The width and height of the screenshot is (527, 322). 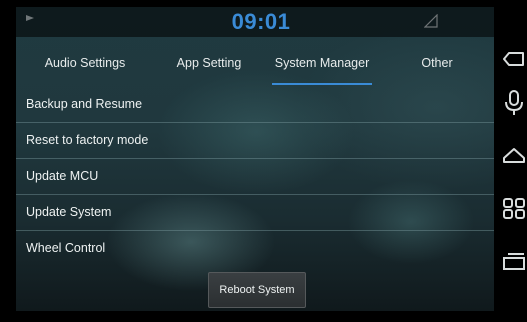 I want to click on back-button, so click(x=513, y=59).